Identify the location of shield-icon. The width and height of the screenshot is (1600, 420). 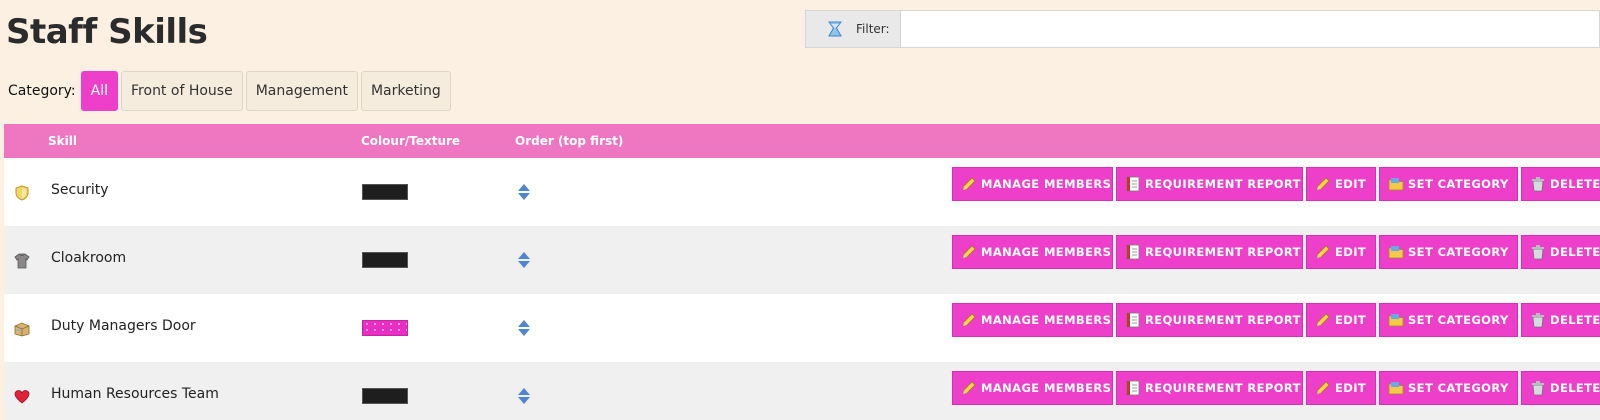
(22, 193).